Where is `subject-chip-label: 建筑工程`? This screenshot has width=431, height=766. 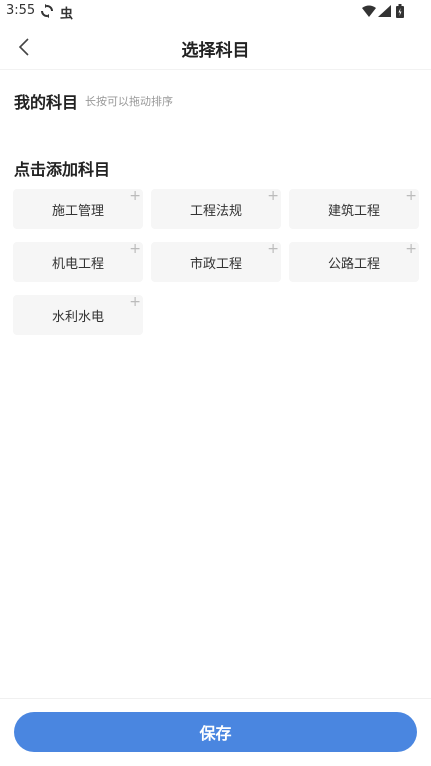
subject-chip-label: 建筑工程 is located at coordinates (353, 211).